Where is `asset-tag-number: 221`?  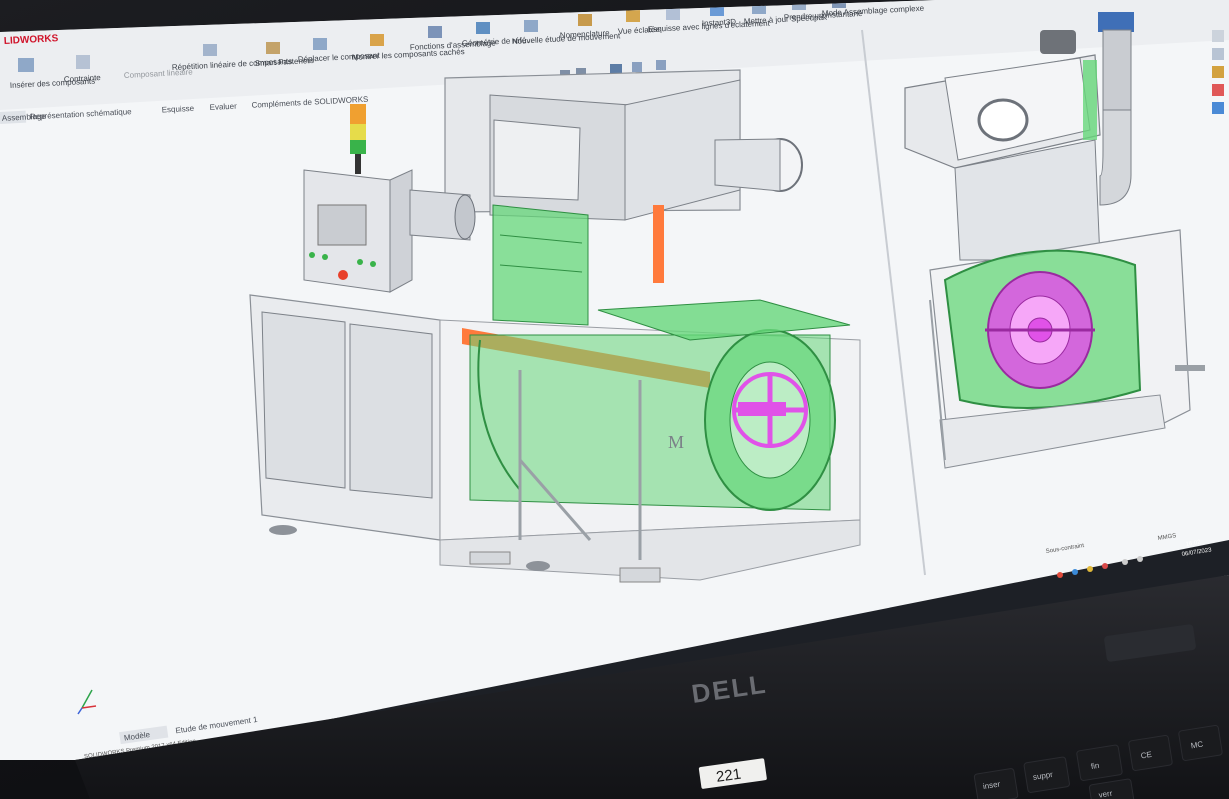
asset-tag-number: 221 is located at coordinates (728, 776).